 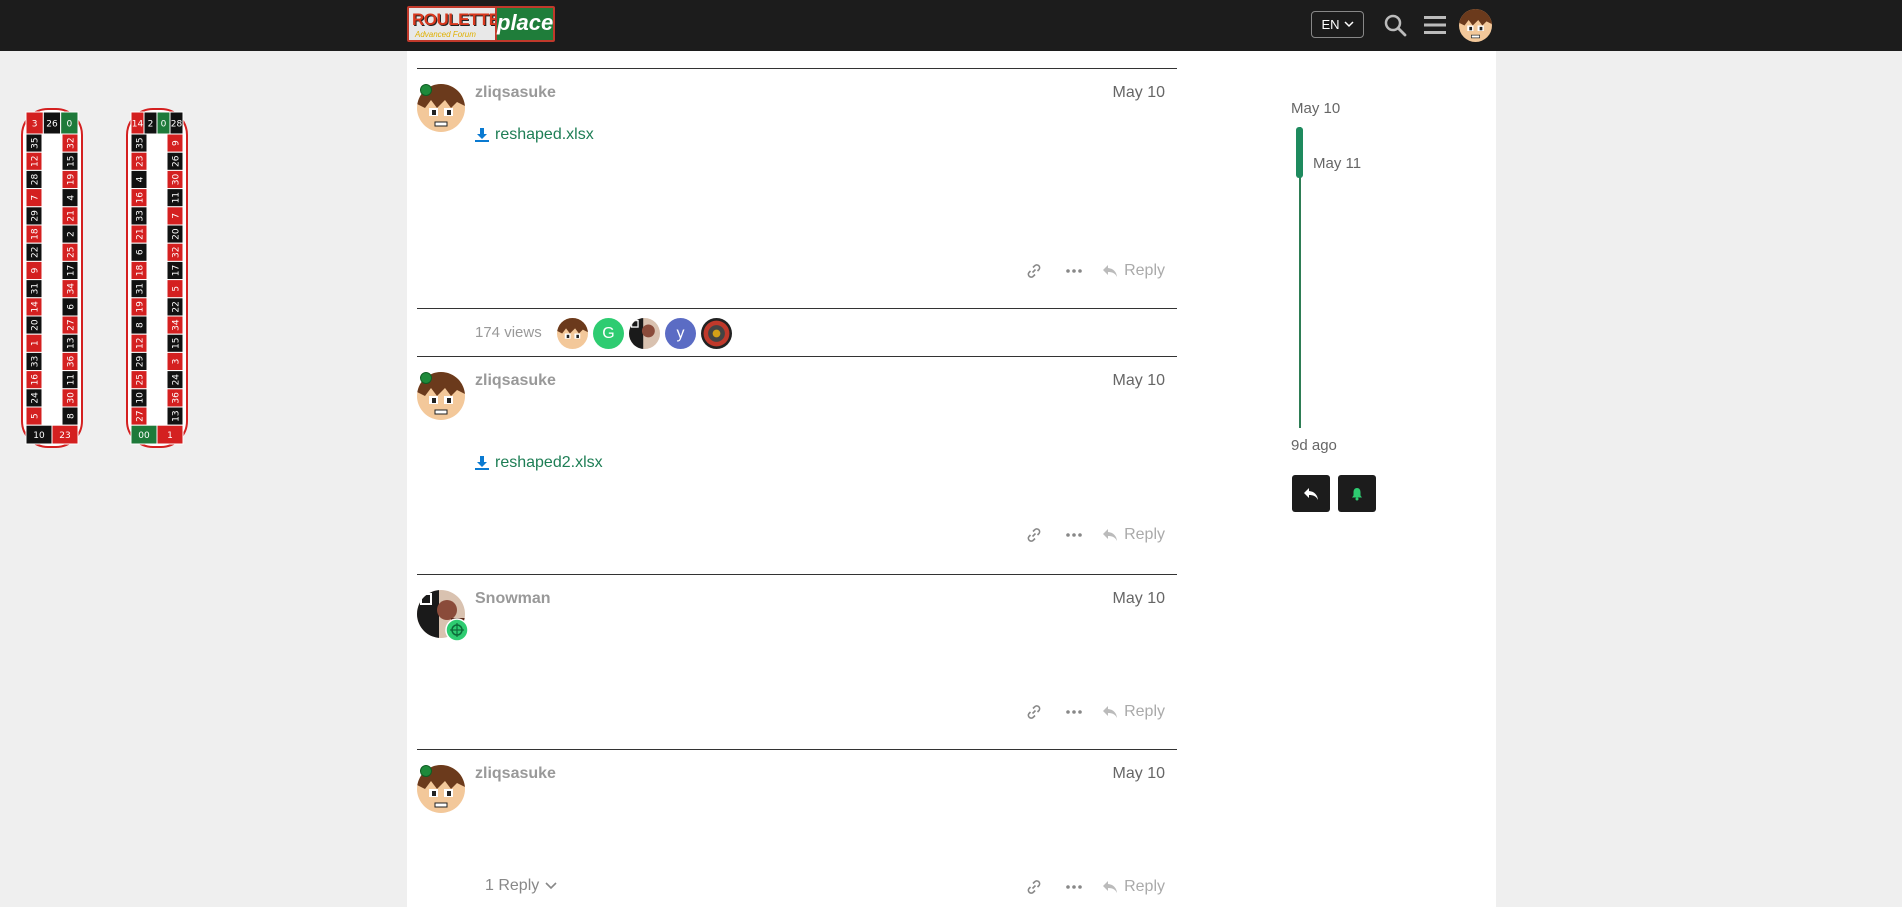 I want to click on attachment-link: reshaped2.xlsx, so click(x=539, y=463).